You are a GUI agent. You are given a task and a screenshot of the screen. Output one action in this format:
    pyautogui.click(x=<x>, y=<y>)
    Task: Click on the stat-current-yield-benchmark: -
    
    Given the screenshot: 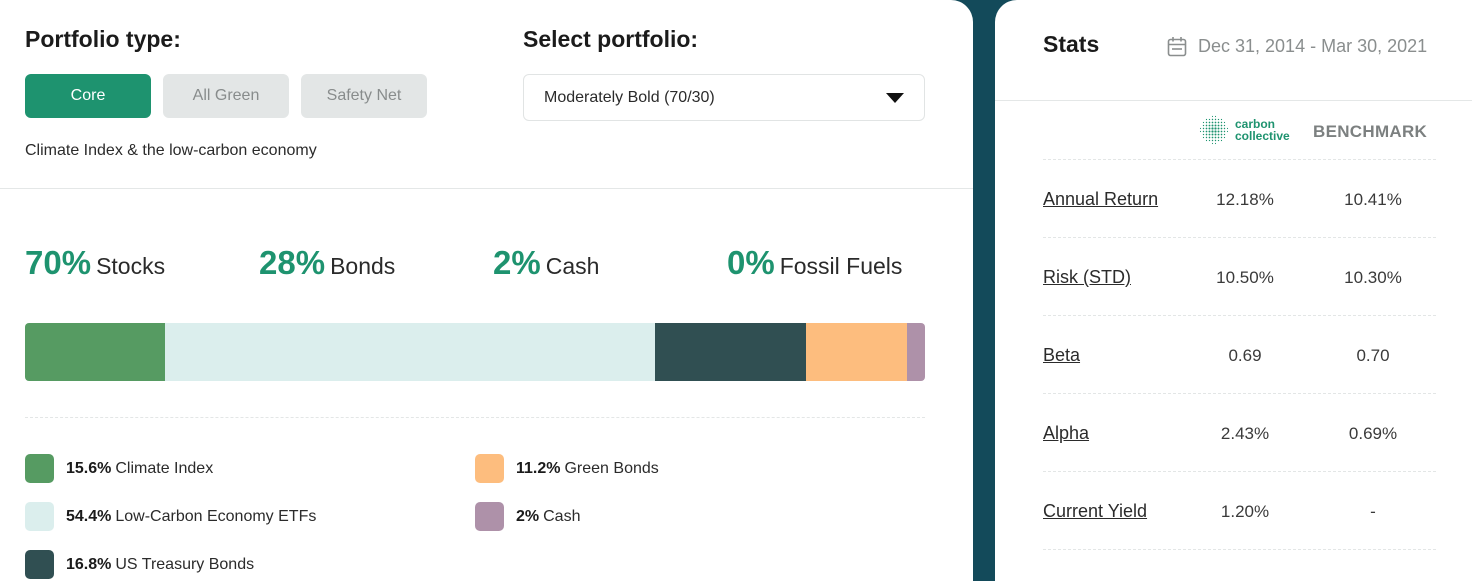 What is the action you would take?
    pyautogui.click(x=1373, y=511)
    